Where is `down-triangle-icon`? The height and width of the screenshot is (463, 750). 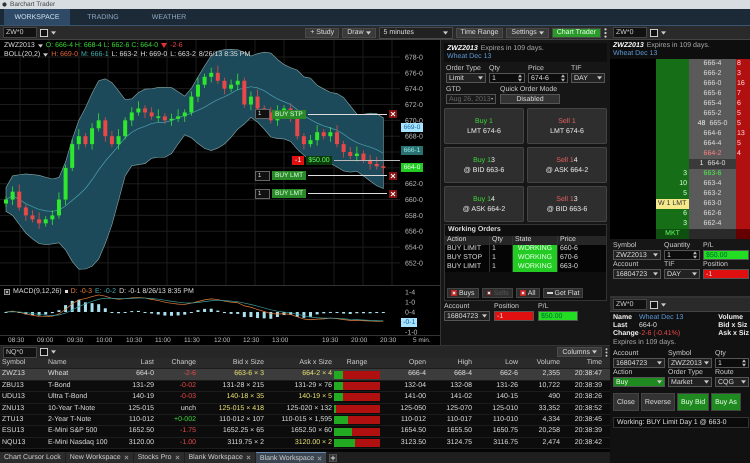 down-triangle-icon is located at coordinates (164, 45).